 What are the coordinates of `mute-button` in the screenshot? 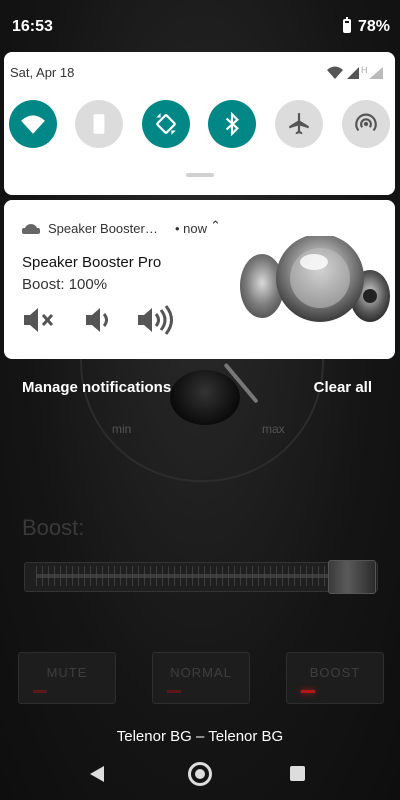 It's located at (38, 320).